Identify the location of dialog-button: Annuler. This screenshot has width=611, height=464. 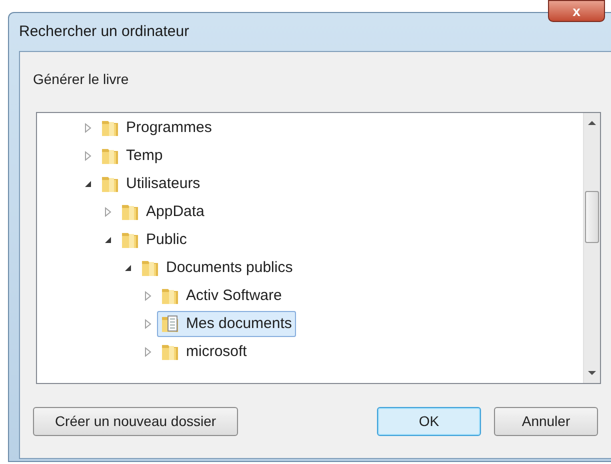
(546, 421).